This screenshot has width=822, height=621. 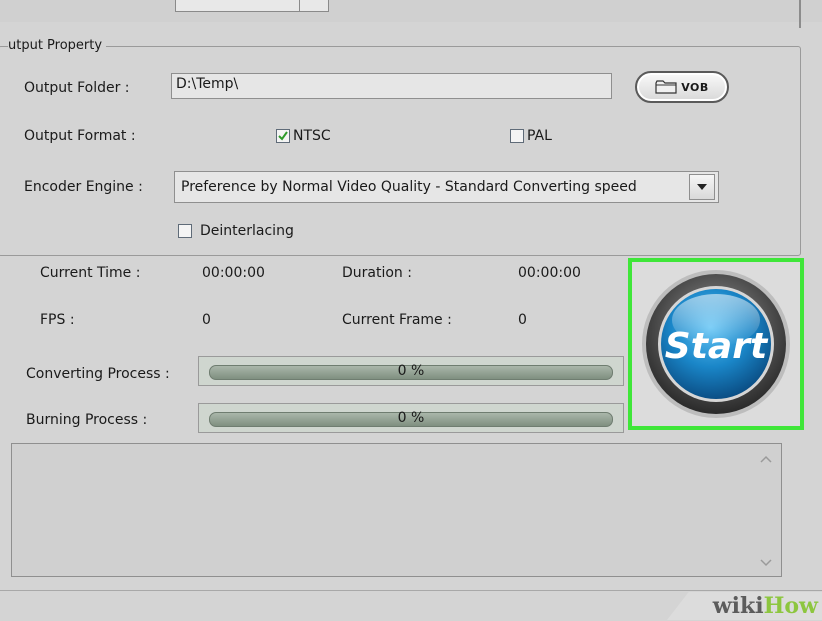 I want to click on burning-progress-bar: 0 %, so click(x=411, y=418).